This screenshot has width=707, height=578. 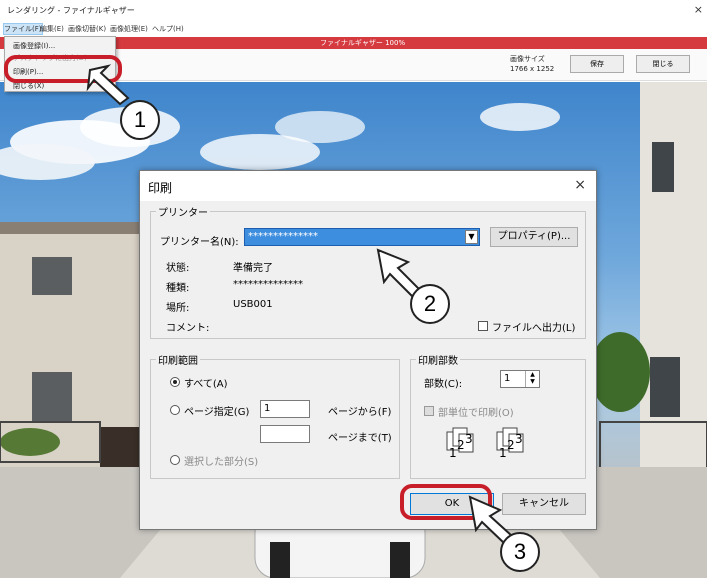 What do you see at coordinates (520, 552) in the screenshot?
I see `step-callout-3: 3` at bounding box center [520, 552].